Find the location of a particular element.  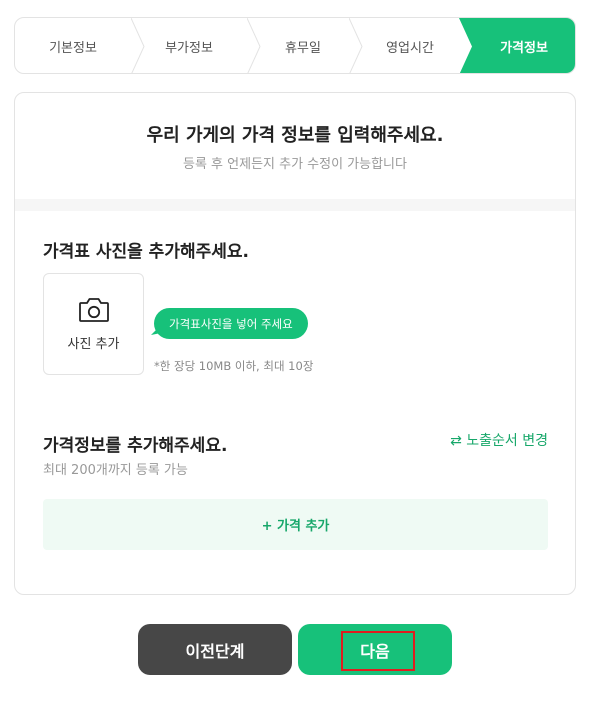

step-progress-bar: 기본정보 부가정보 휴무일 영업시간 가격정보 is located at coordinates (295, 45).